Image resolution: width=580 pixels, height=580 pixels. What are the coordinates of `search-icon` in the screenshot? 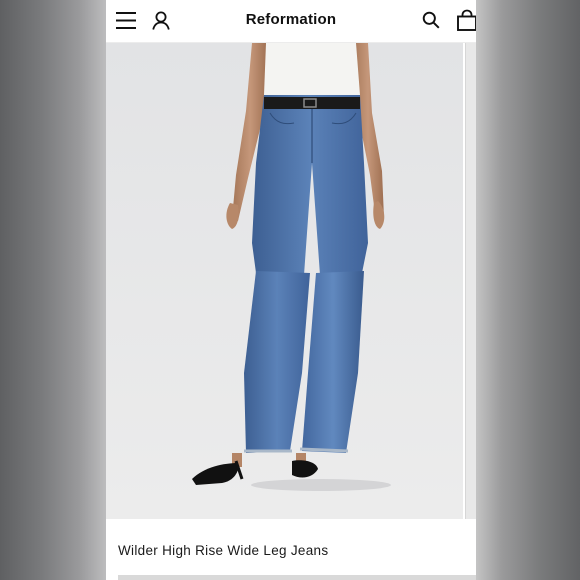 It's located at (431, 20).